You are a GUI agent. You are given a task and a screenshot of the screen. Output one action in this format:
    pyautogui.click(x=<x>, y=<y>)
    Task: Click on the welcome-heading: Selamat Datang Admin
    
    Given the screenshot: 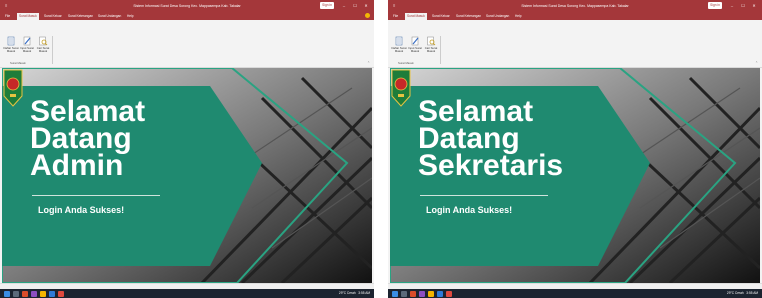 What is the action you would take?
    pyautogui.click(x=88, y=138)
    